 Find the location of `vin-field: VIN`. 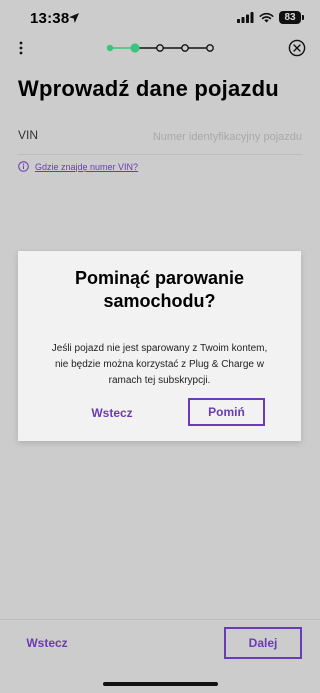

vin-field: VIN is located at coordinates (160, 140).